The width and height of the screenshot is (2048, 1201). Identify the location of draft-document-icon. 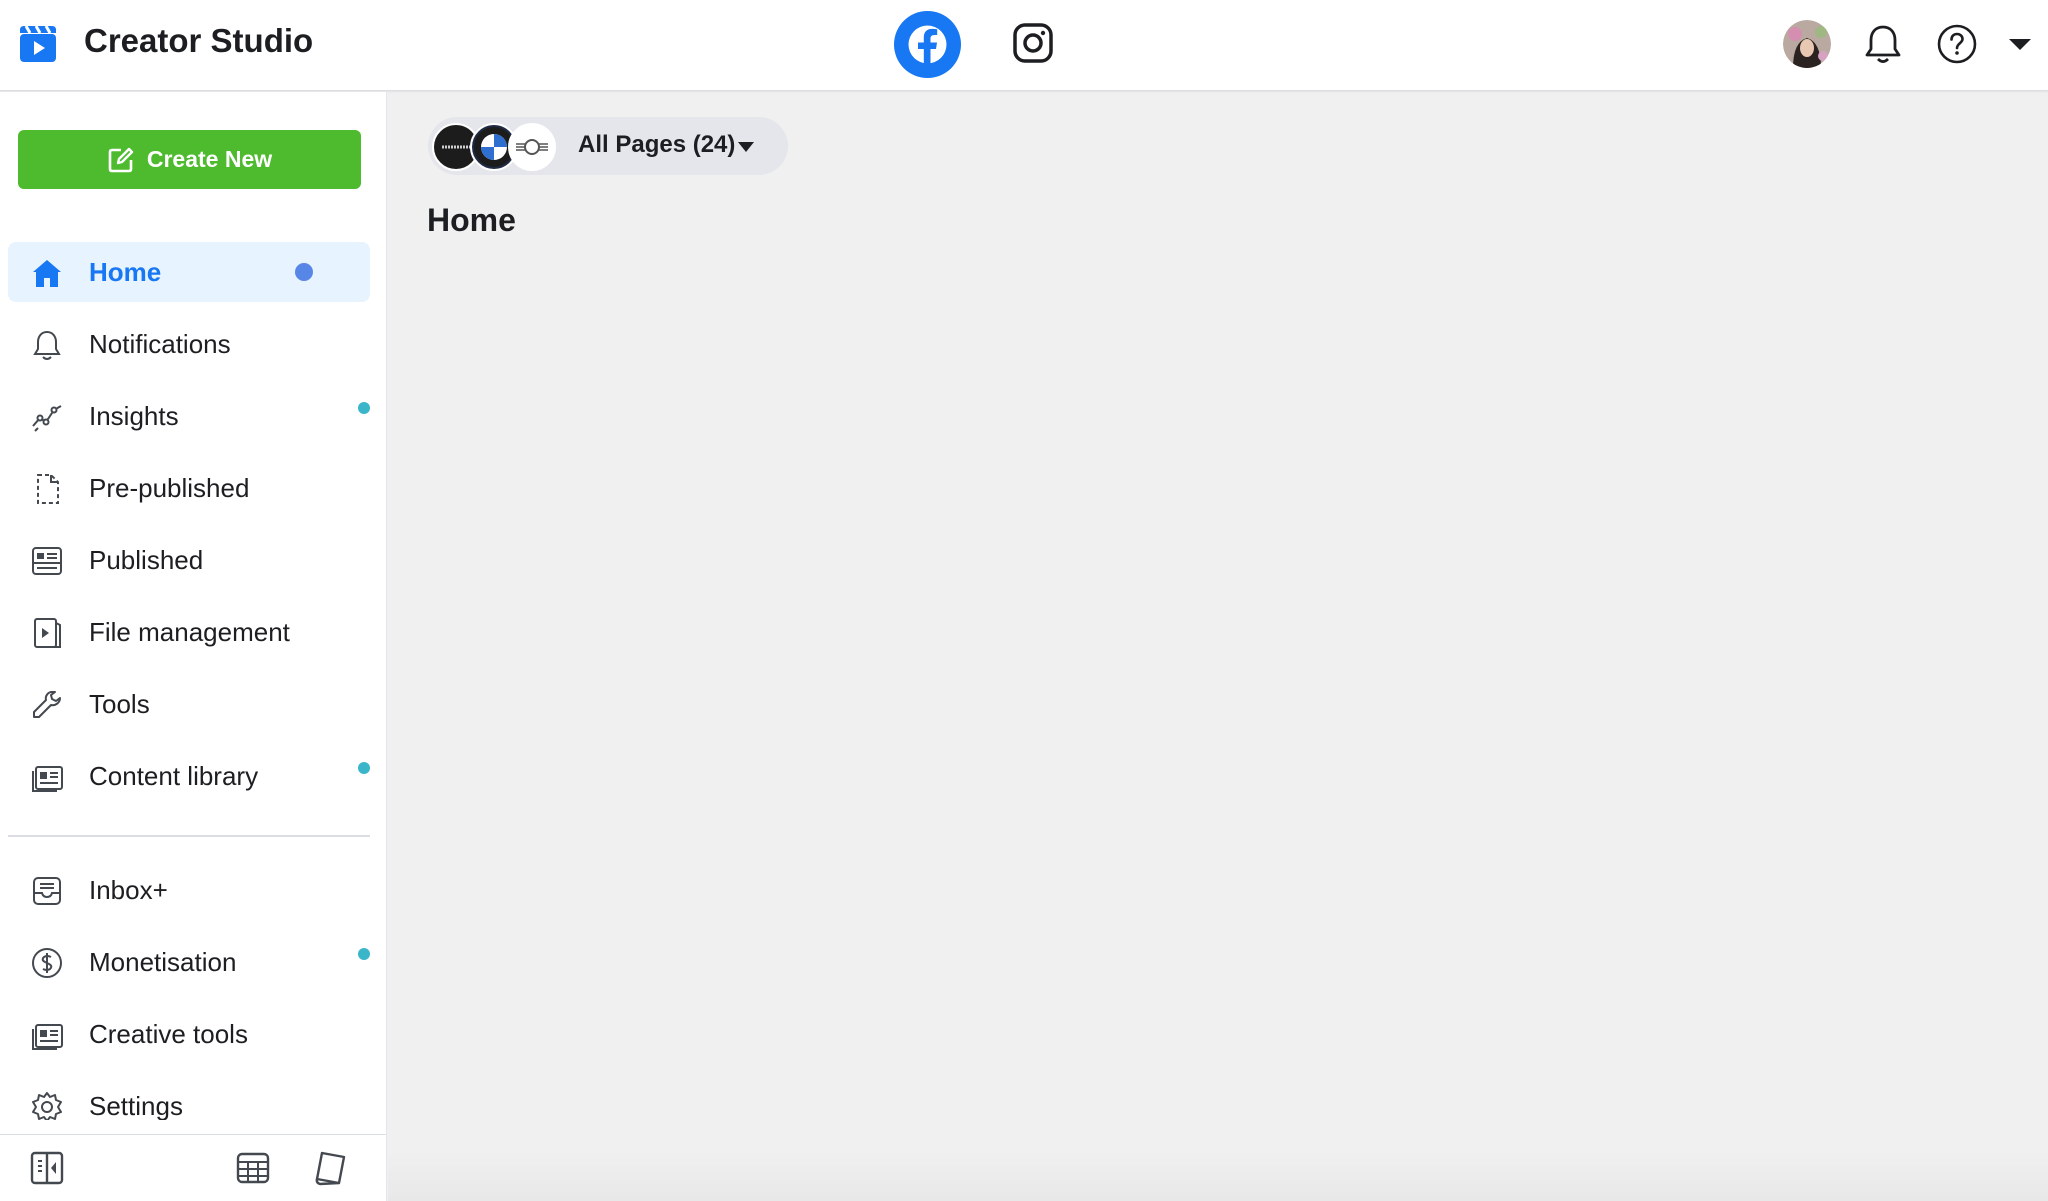
(48, 489).